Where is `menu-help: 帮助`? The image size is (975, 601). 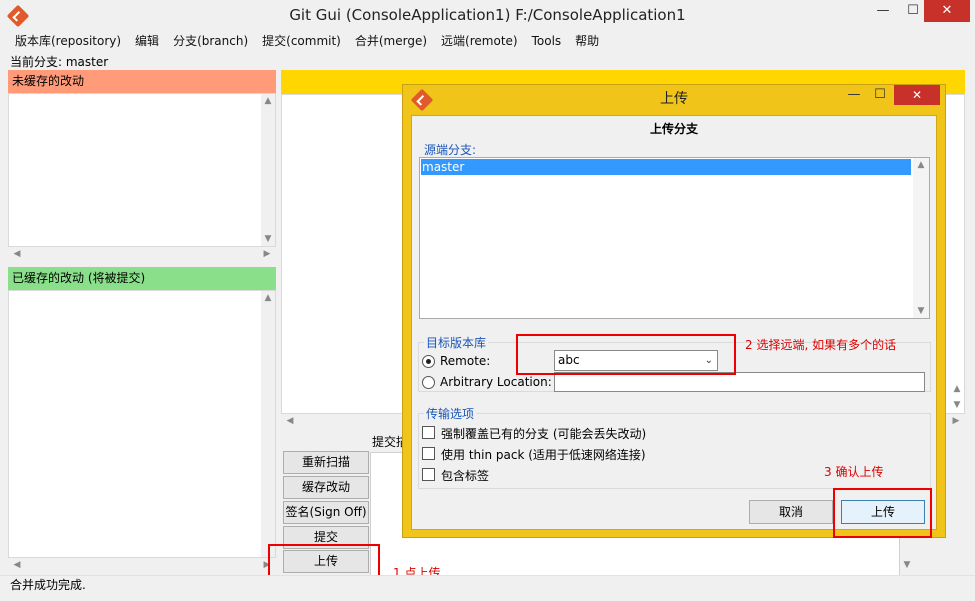
menu-help: 帮助 is located at coordinates (587, 41).